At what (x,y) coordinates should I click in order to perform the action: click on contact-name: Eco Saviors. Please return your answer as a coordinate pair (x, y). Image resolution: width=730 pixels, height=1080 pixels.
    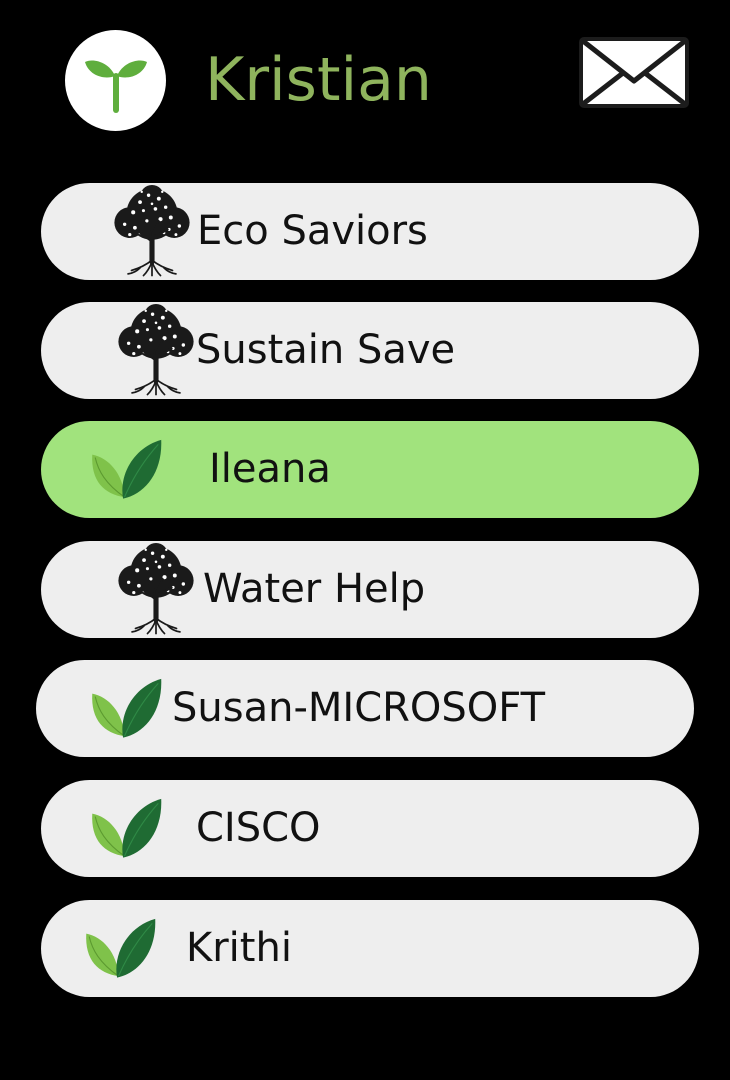
    Looking at the image, I should click on (312, 231).